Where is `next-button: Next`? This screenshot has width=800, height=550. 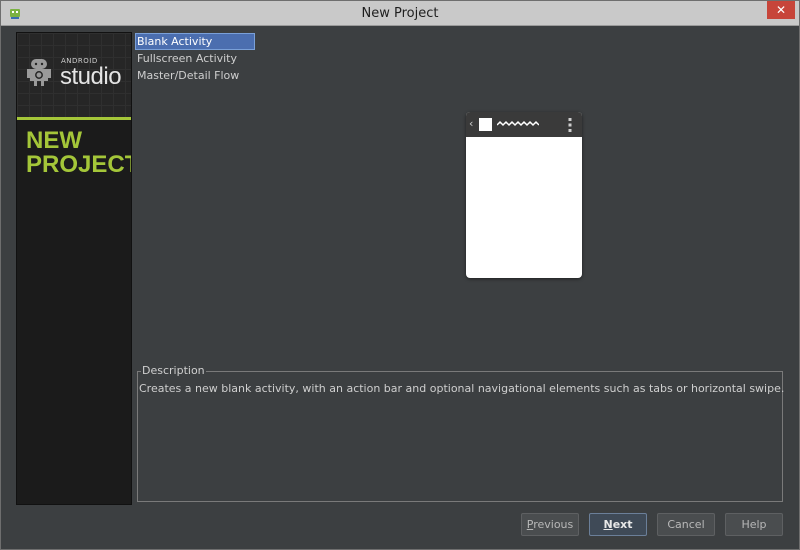
next-button: Next is located at coordinates (618, 524).